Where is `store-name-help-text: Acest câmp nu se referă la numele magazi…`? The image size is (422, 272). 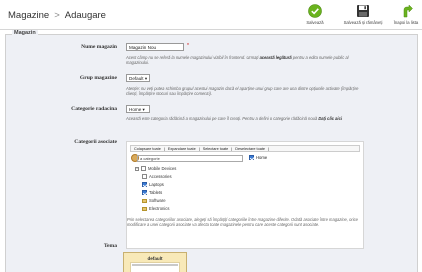 store-name-help-text: Acest câmp nu se referă la numele magazi… is located at coordinates (192, 57).